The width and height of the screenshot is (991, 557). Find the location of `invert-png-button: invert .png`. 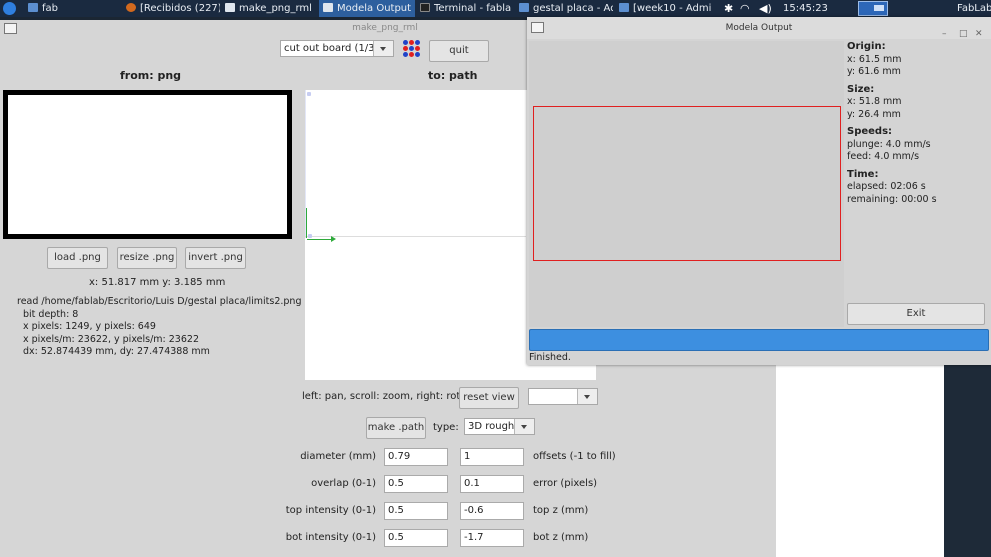

invert-png-button: invert .png is located at coordinates (215, 258).